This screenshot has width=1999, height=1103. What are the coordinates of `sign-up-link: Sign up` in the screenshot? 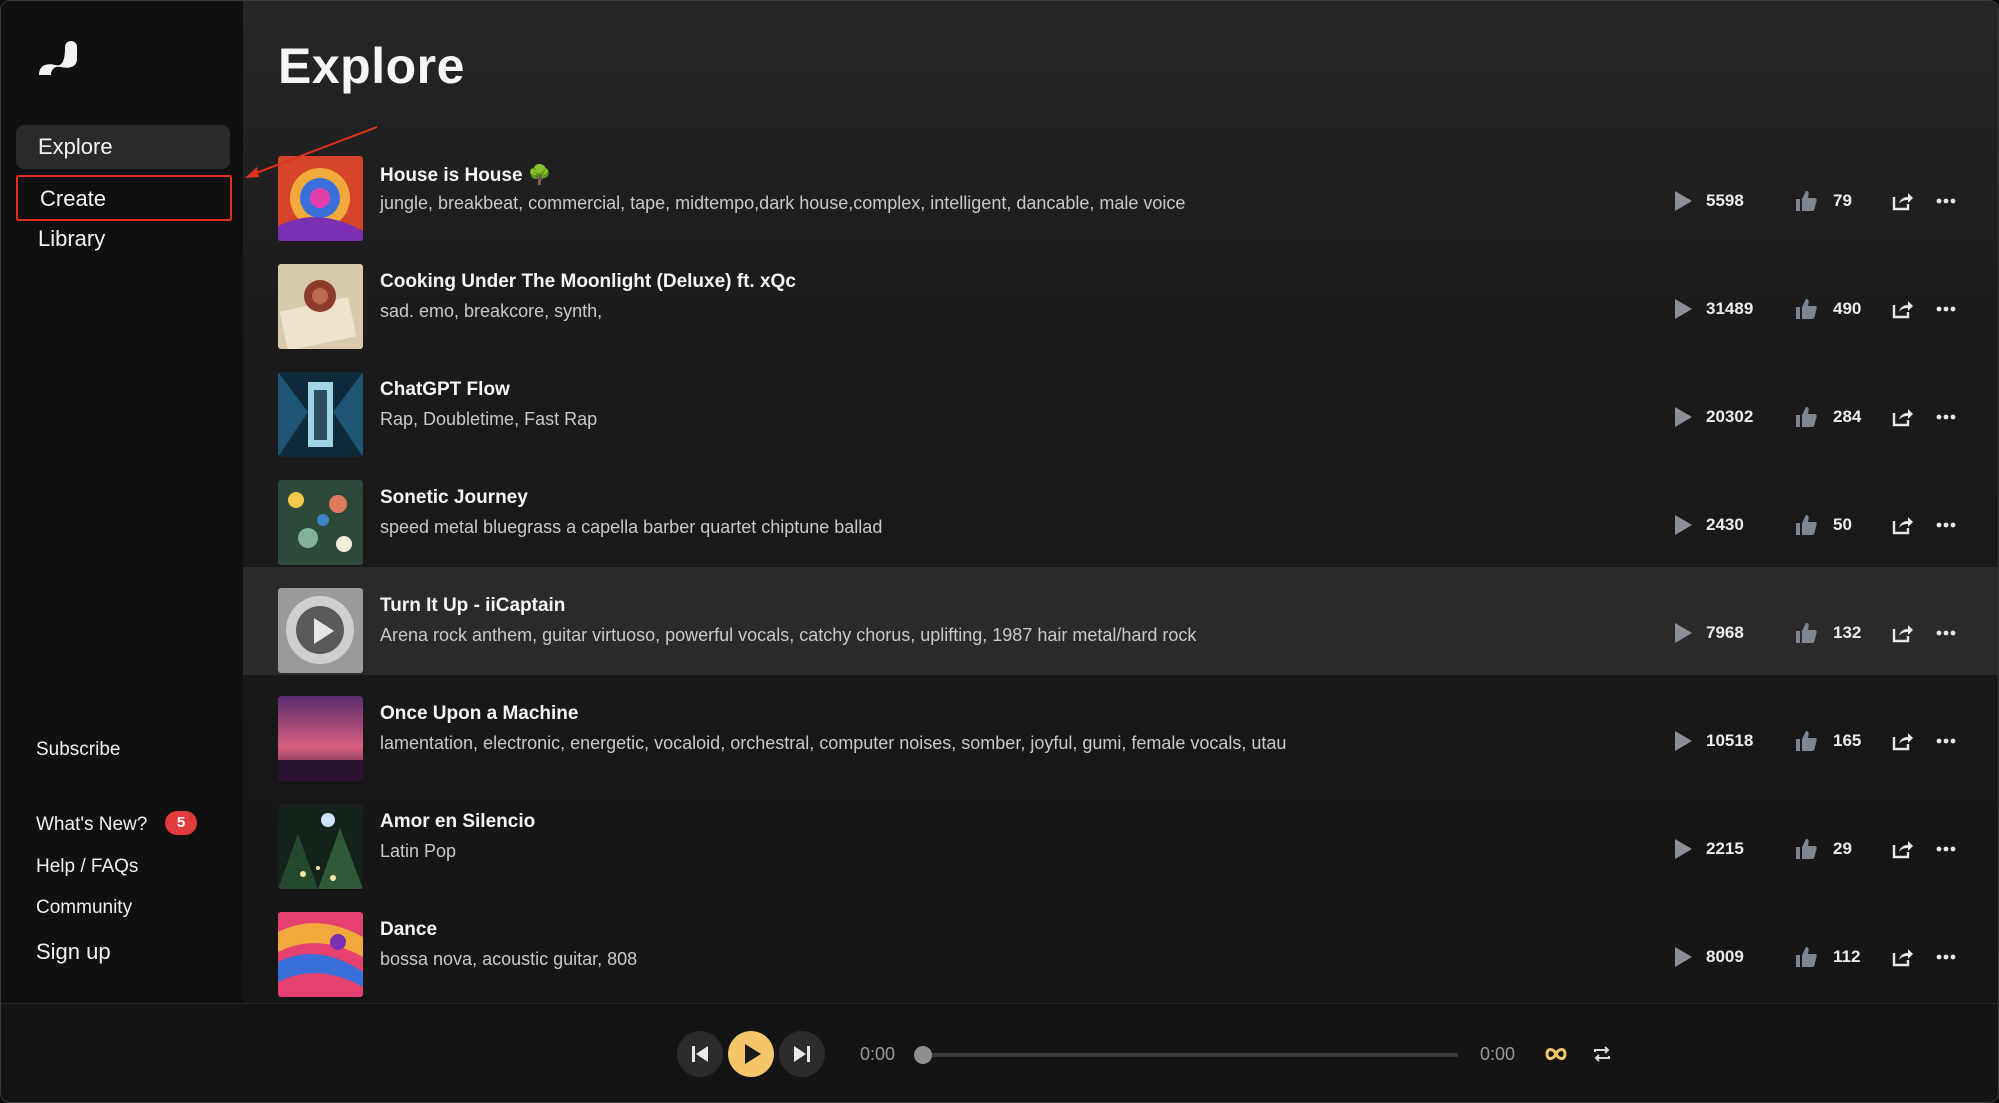 It's located at (73, 952).